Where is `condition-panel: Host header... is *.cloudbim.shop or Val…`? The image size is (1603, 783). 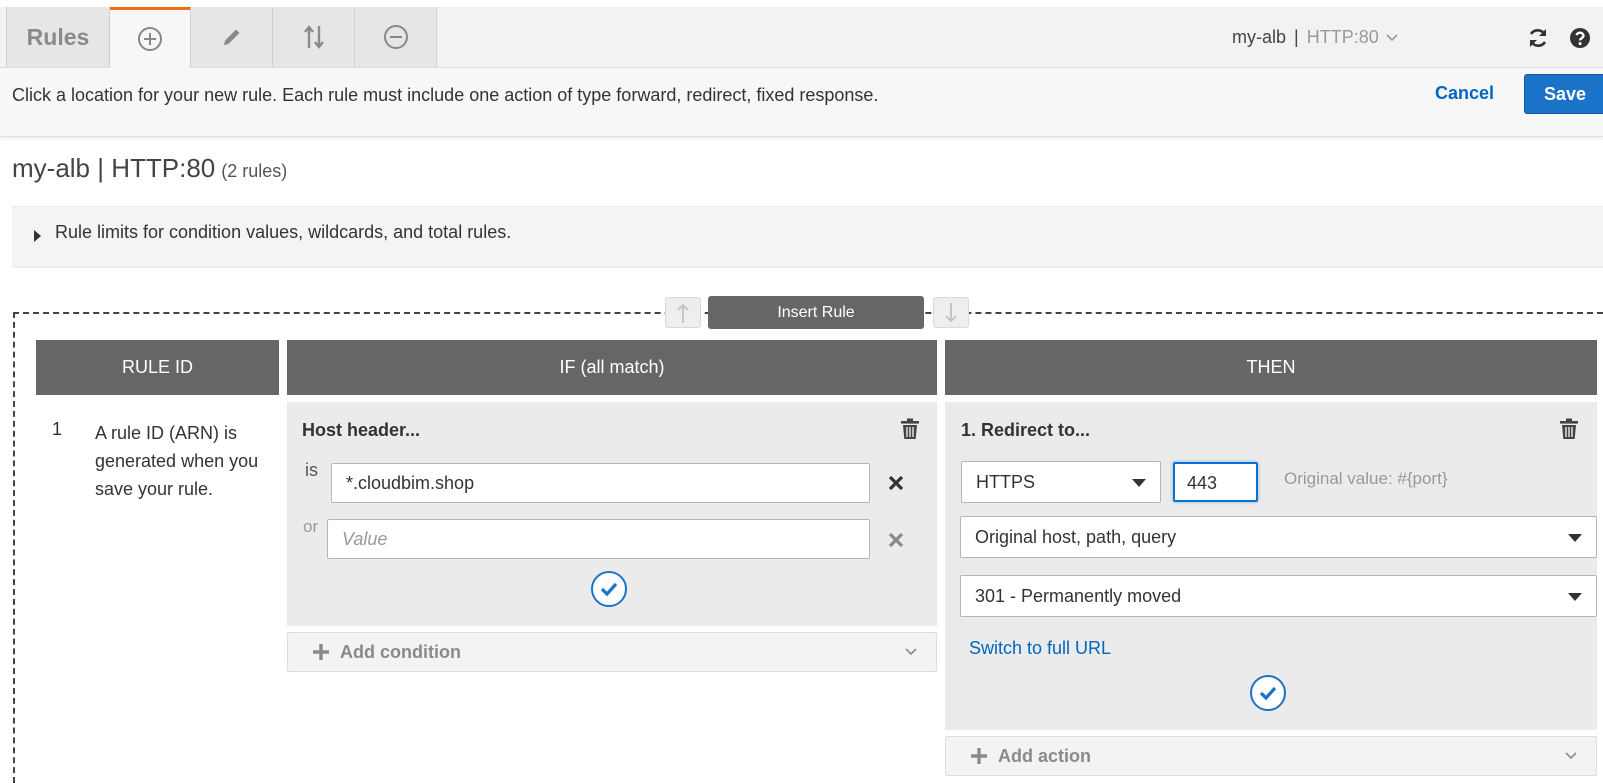
condition-panel: Host header... is *.cloudbim.shop or Val… is located at coordinates (612, 514).